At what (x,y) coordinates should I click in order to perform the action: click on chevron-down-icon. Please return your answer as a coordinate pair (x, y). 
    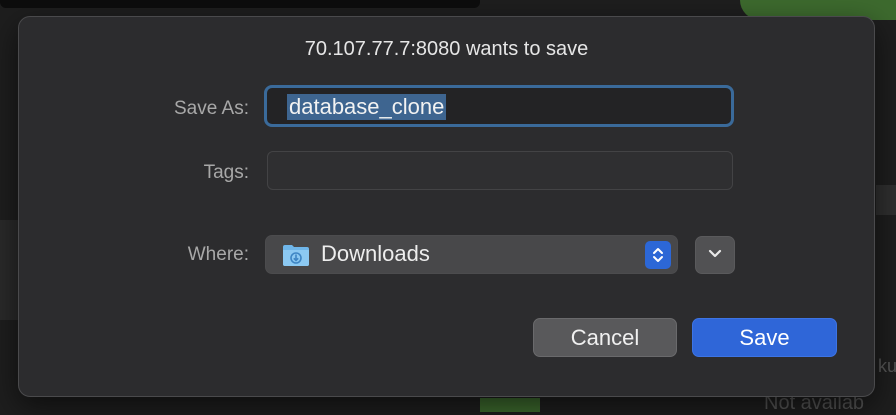
    Looking at the image, I should click on (715, 255).